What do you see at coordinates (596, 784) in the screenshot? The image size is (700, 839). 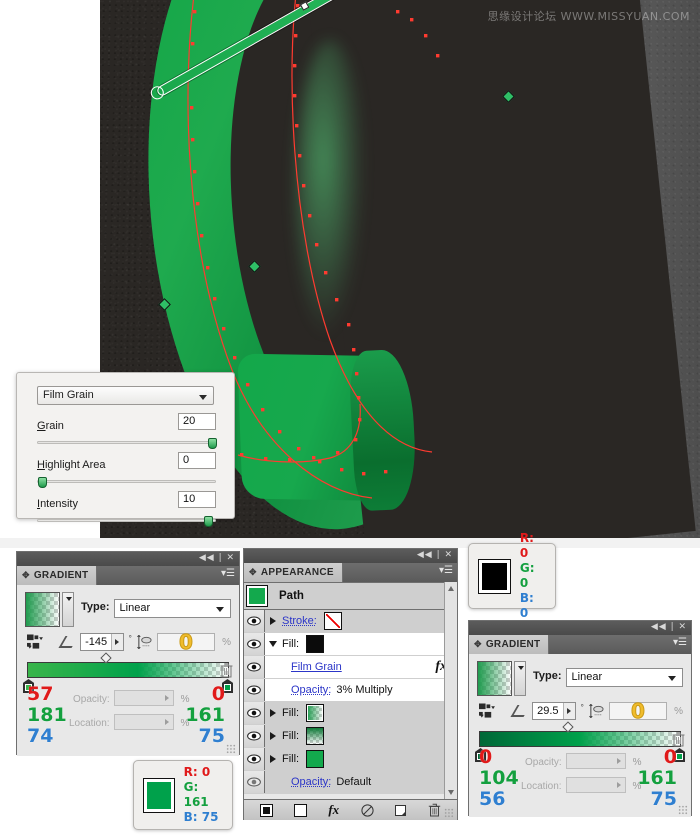 I see `location-input-right` at bounding box center [596, 784].